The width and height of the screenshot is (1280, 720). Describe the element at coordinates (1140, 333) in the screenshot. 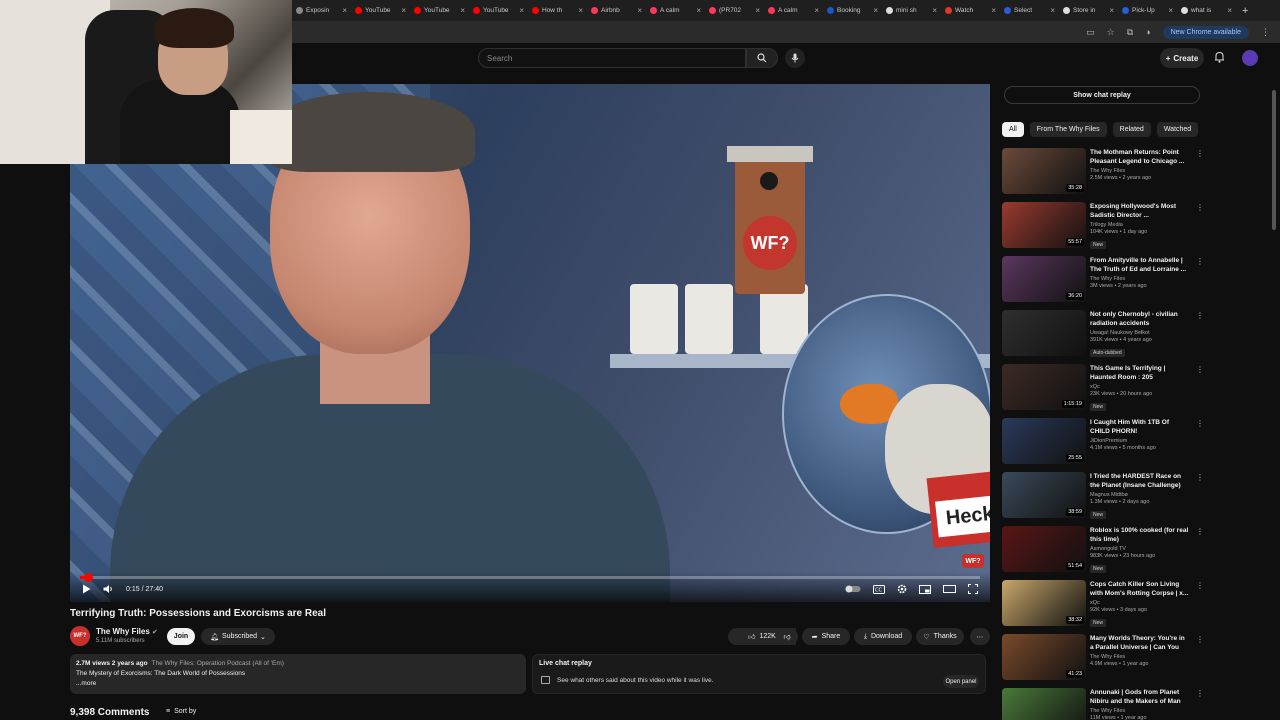

I see `recommendation-channel: Uwaga! Naukowy Bełkot` at that location.